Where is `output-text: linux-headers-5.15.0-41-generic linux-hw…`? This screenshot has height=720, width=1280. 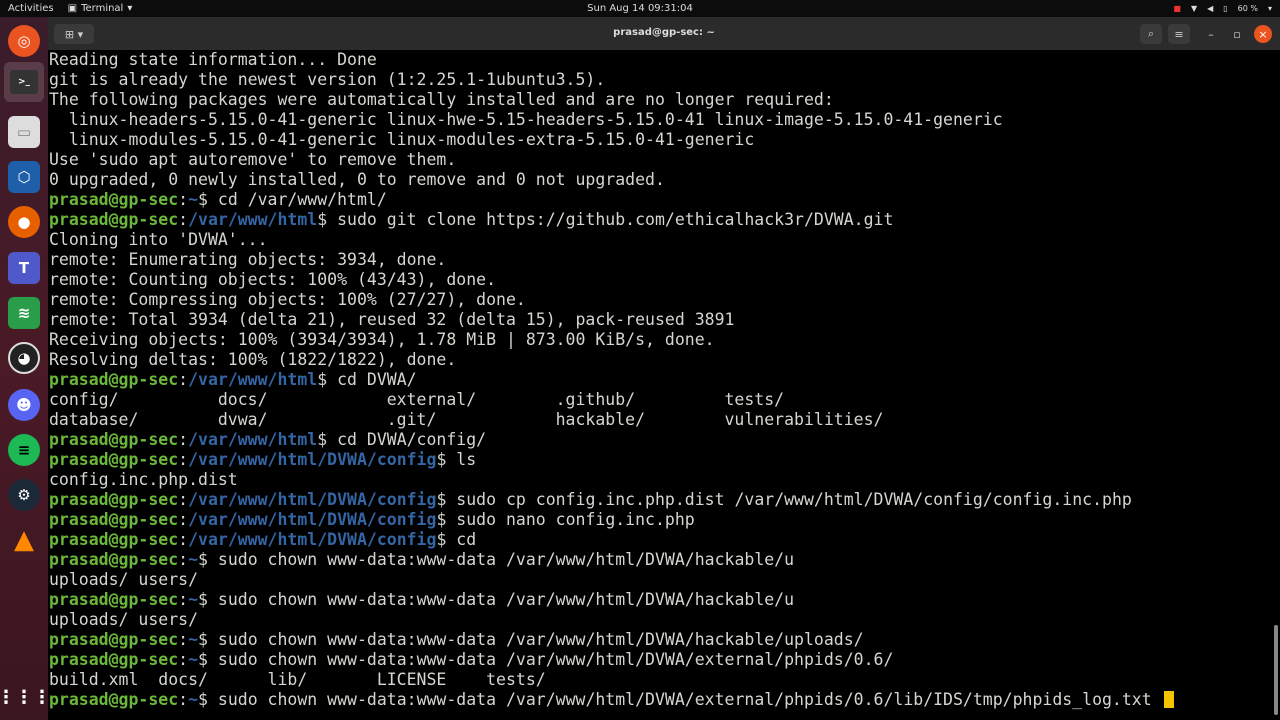
output-text: linux-headers-5.15.0-41-generic linux-hw… is located at coordinates (526, 119).